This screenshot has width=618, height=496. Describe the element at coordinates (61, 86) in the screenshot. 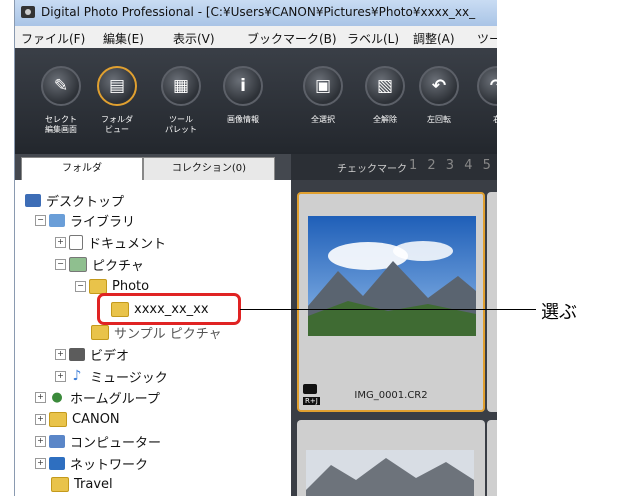

I see `edit-icon: ✎` at that location.